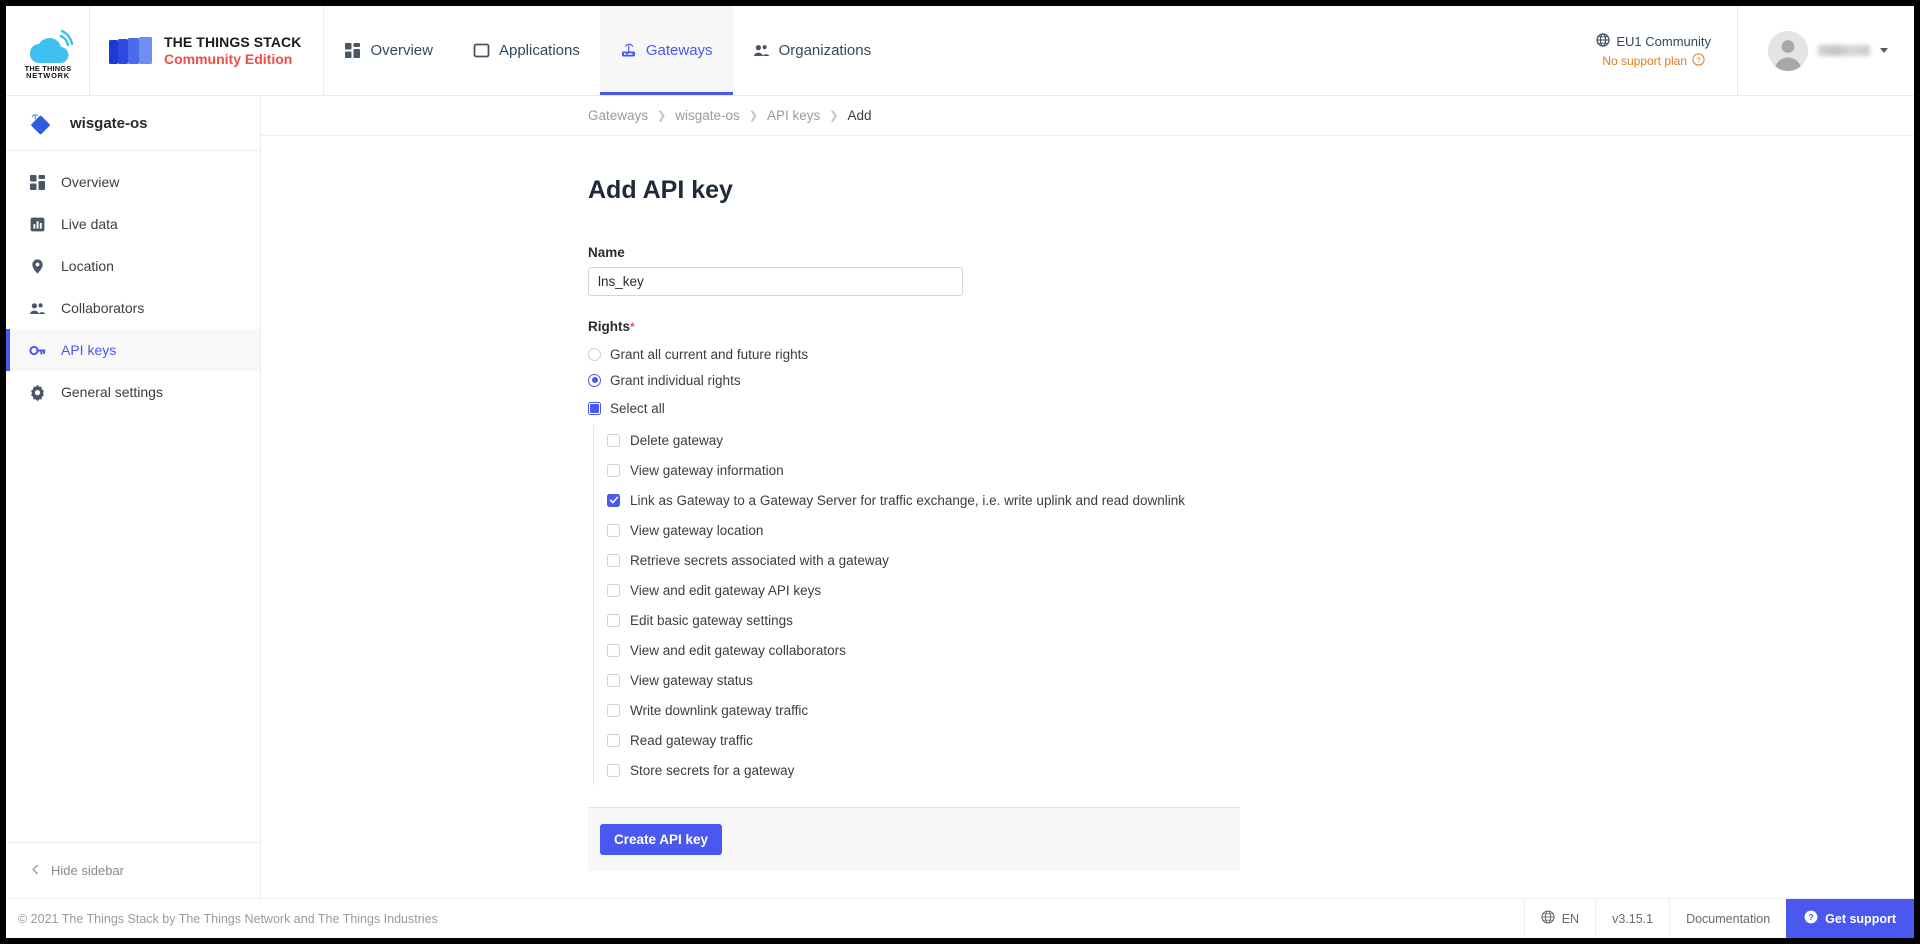  Describe the element at coordinates (1825, 50) in the screenshot. I see `user-menu` at that location.